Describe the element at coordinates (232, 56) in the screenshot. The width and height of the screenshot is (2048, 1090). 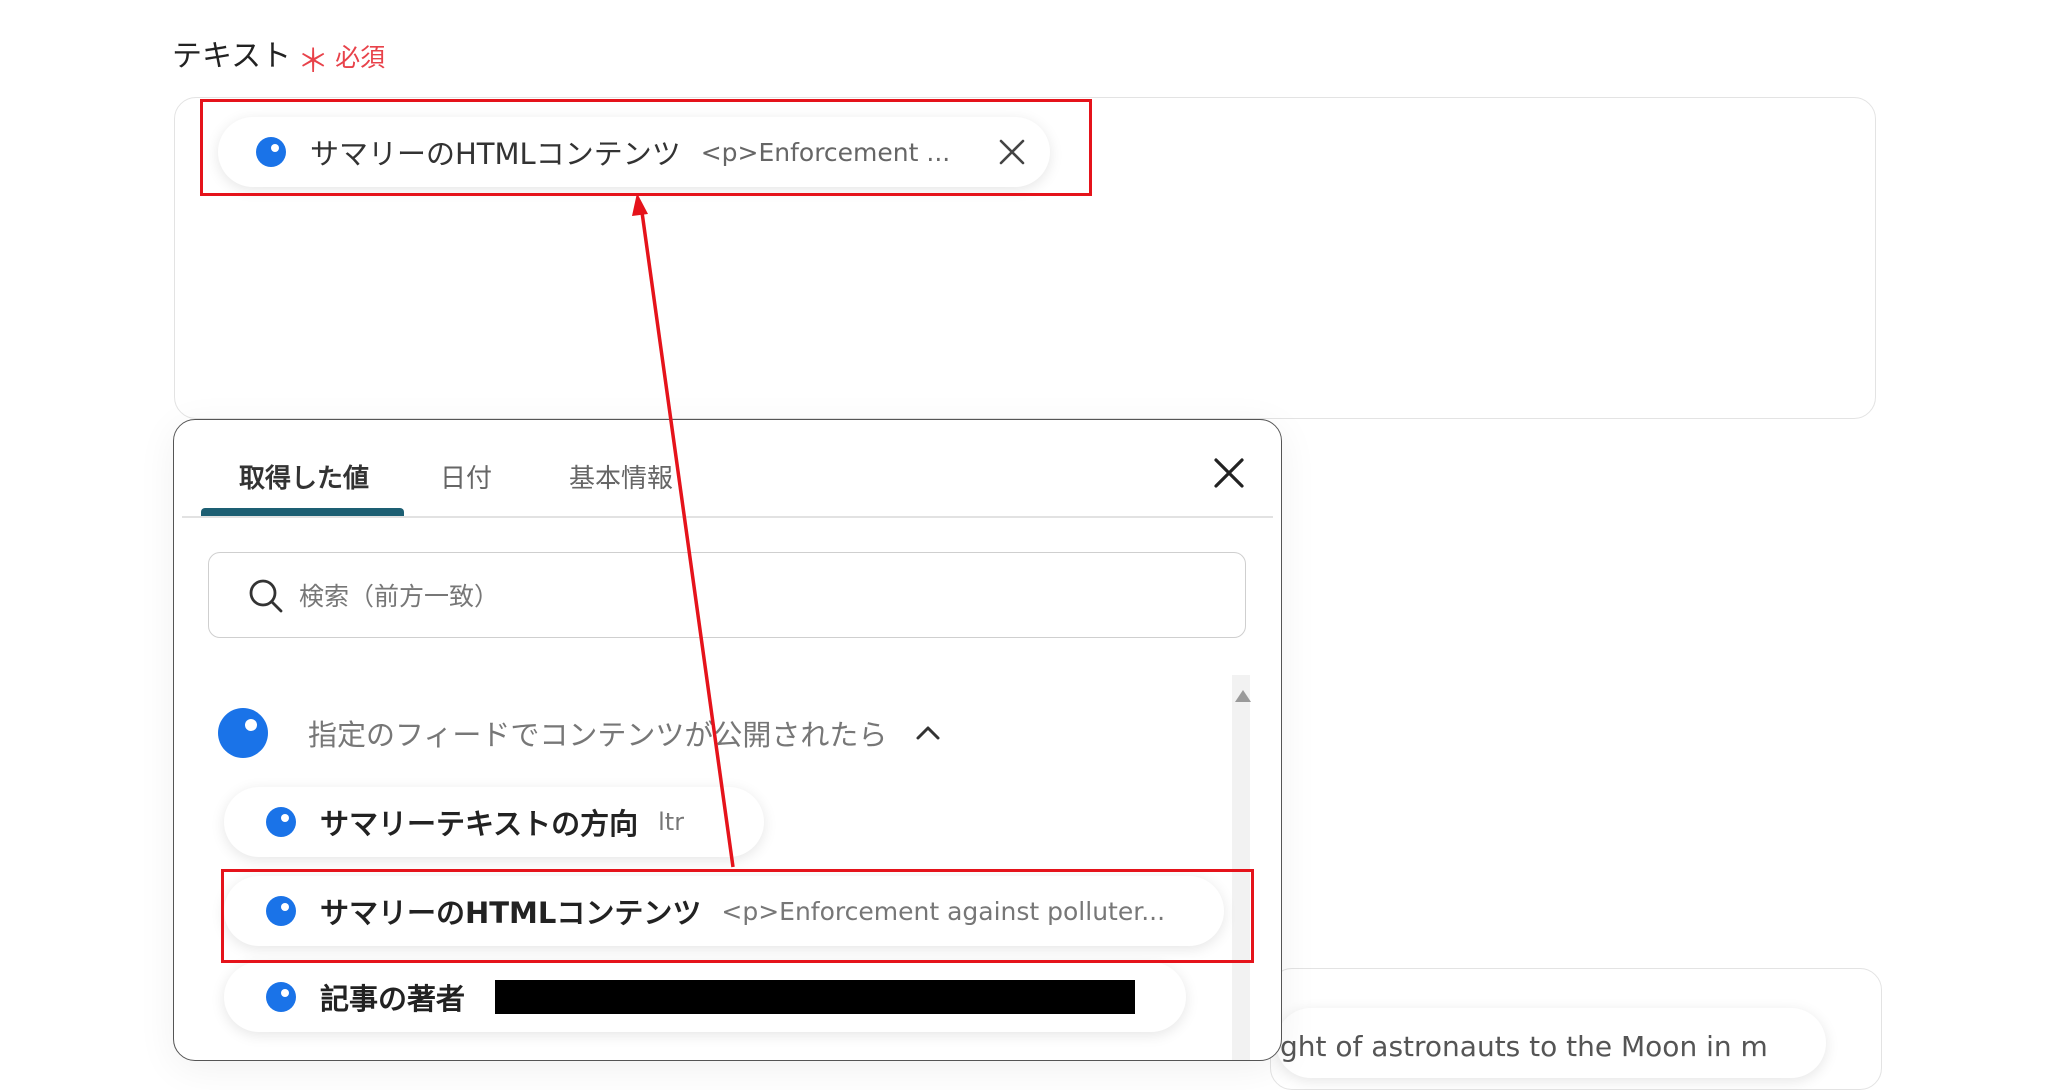
I see `field-label: テキスト` at that location.